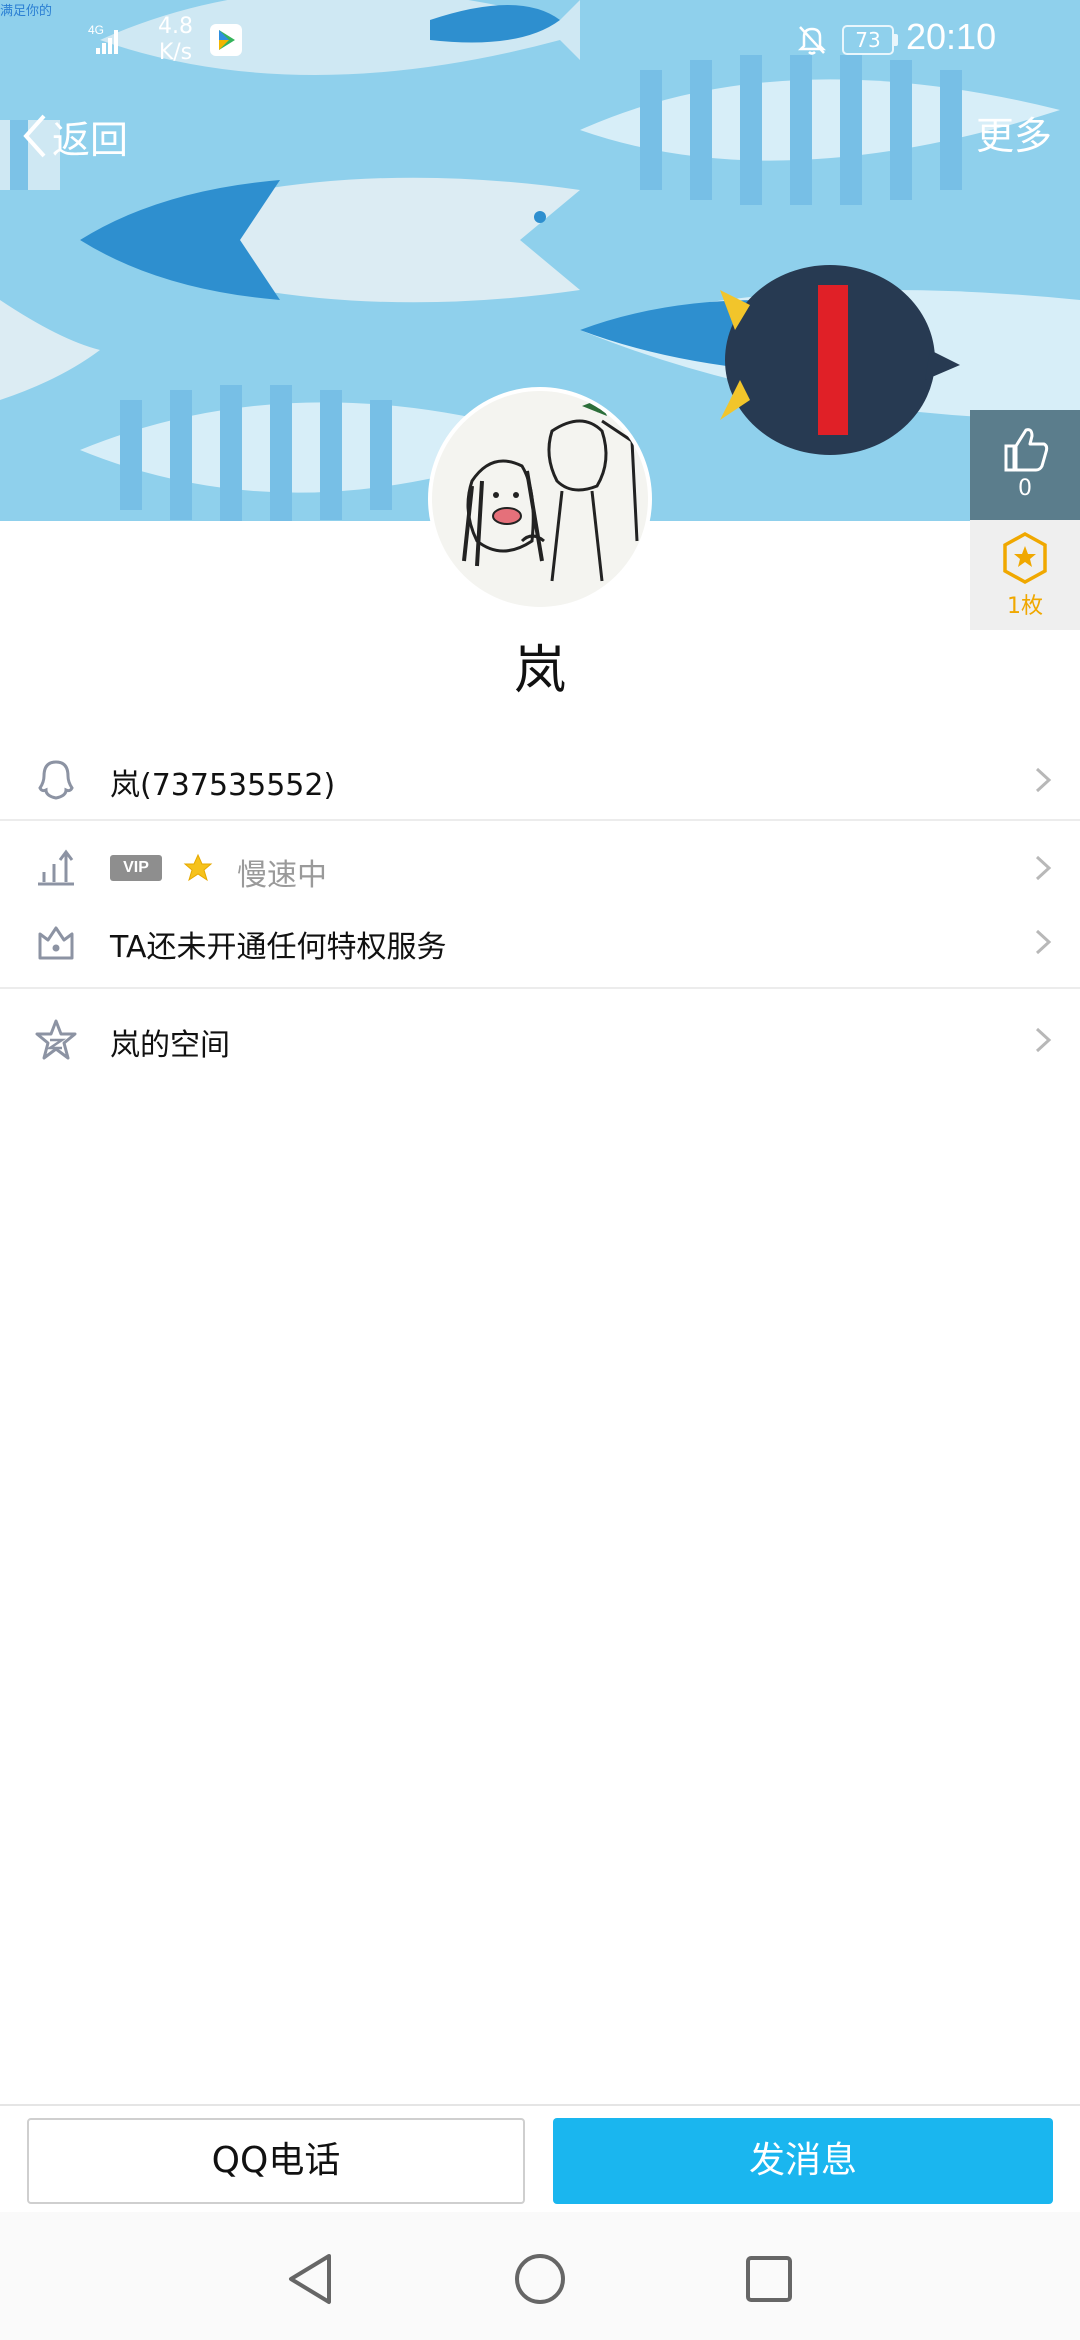  Describe the element at coordinates (136, 868) in the screenshot. I see `vip-badge: VIP` at that location.